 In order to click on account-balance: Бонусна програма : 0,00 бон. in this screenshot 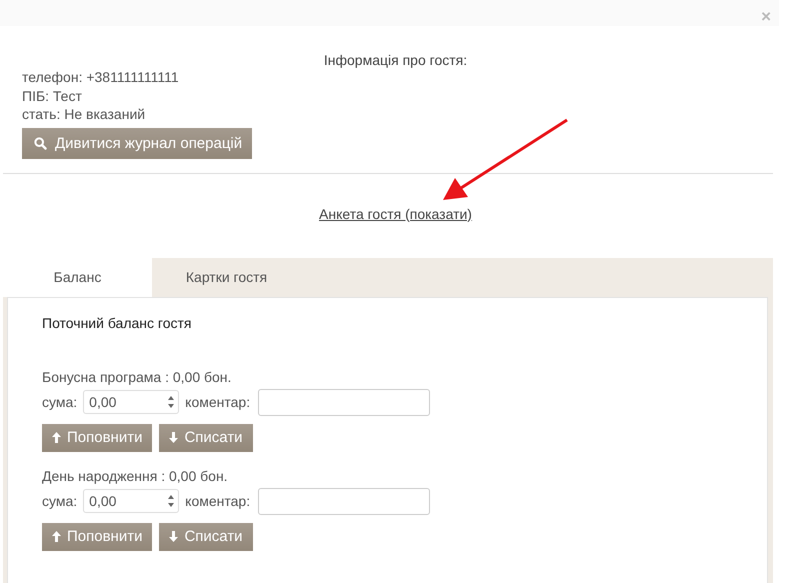, I will do `click(137, 376)`.